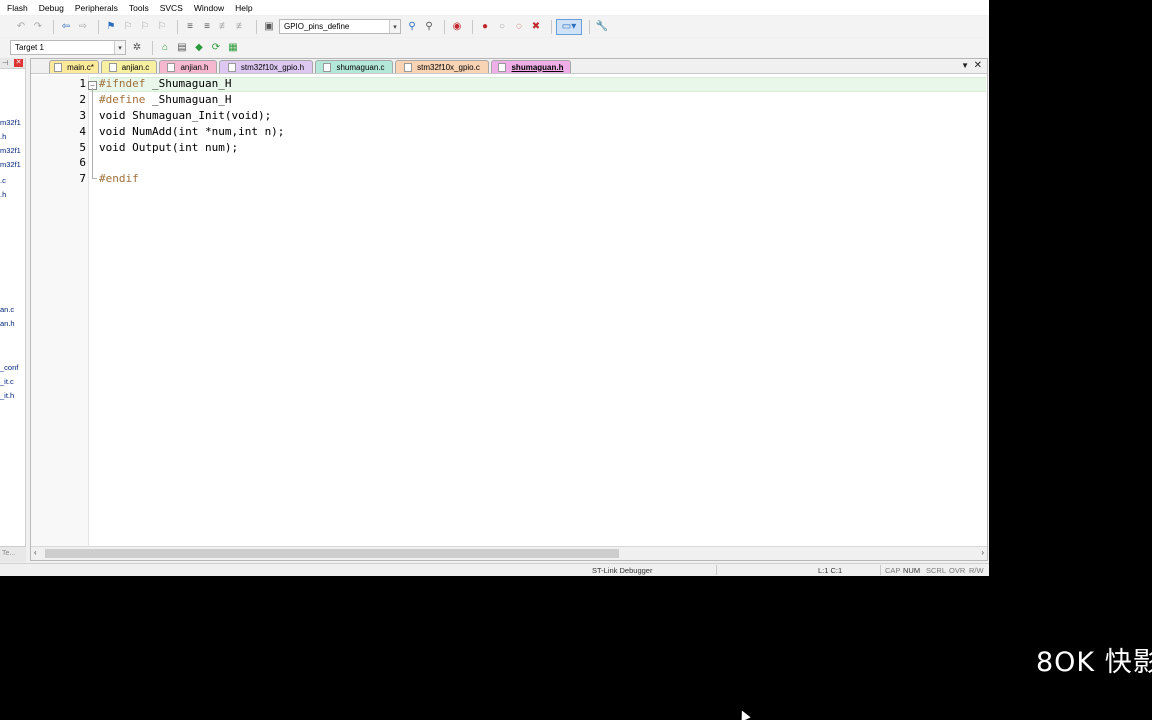  I want to click on breakpoint-icon: ●, so click(485, 27).